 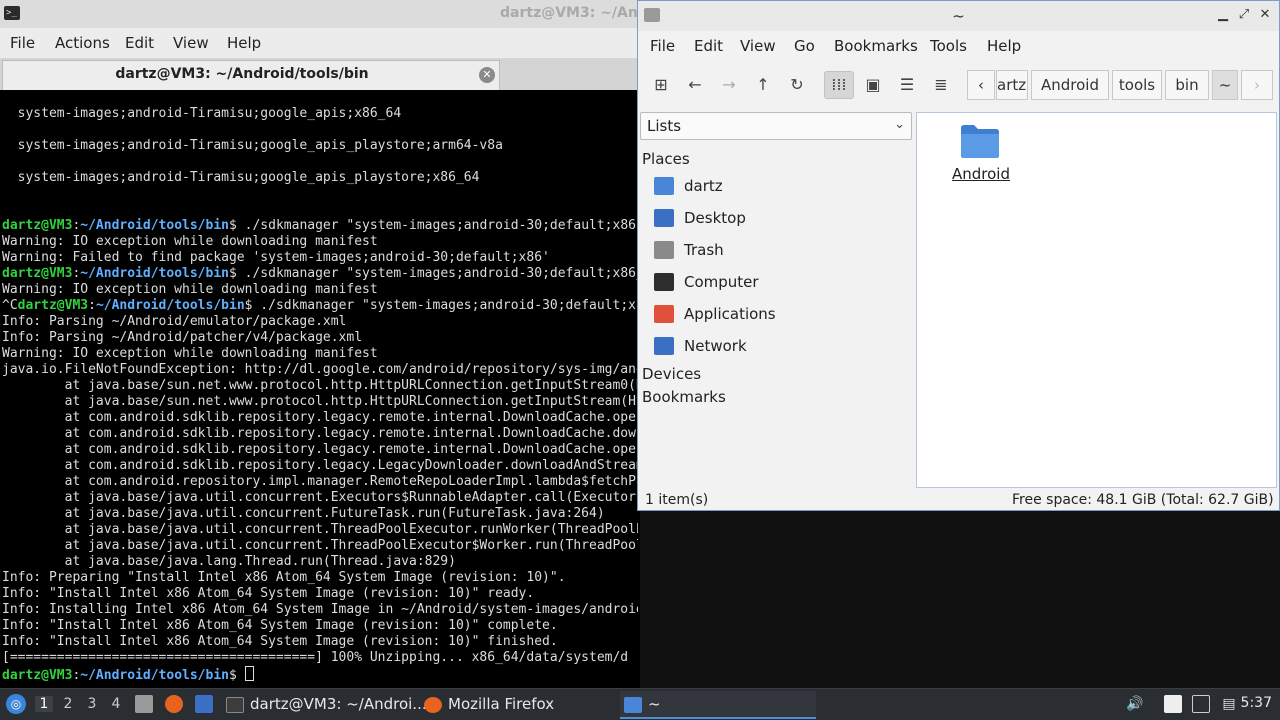 I want to click on terminal-titlebar: >_ dartz@VM3: ~/Android/tools/bin, so click(x=376, y=14).